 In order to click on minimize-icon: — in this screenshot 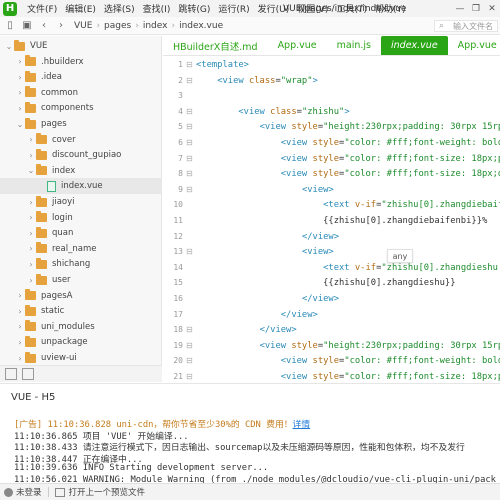, I will do `click(460, 8)`.